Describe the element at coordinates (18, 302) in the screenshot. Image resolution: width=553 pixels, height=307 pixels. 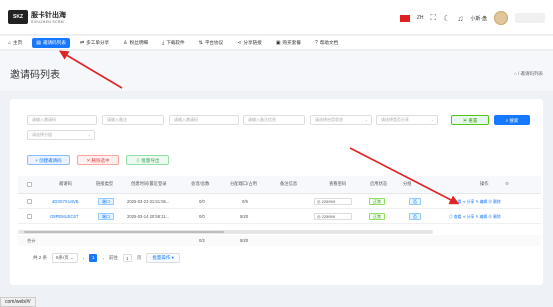
I see `status-url: com/web/#/` at that location.